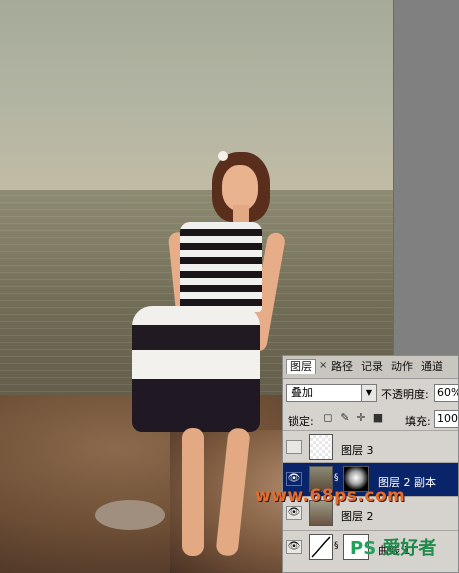 This screenshot has height=573, width=459. Describe the element at coordinates (321, 547) in the screenshot. I see `curves-icon` at that location.